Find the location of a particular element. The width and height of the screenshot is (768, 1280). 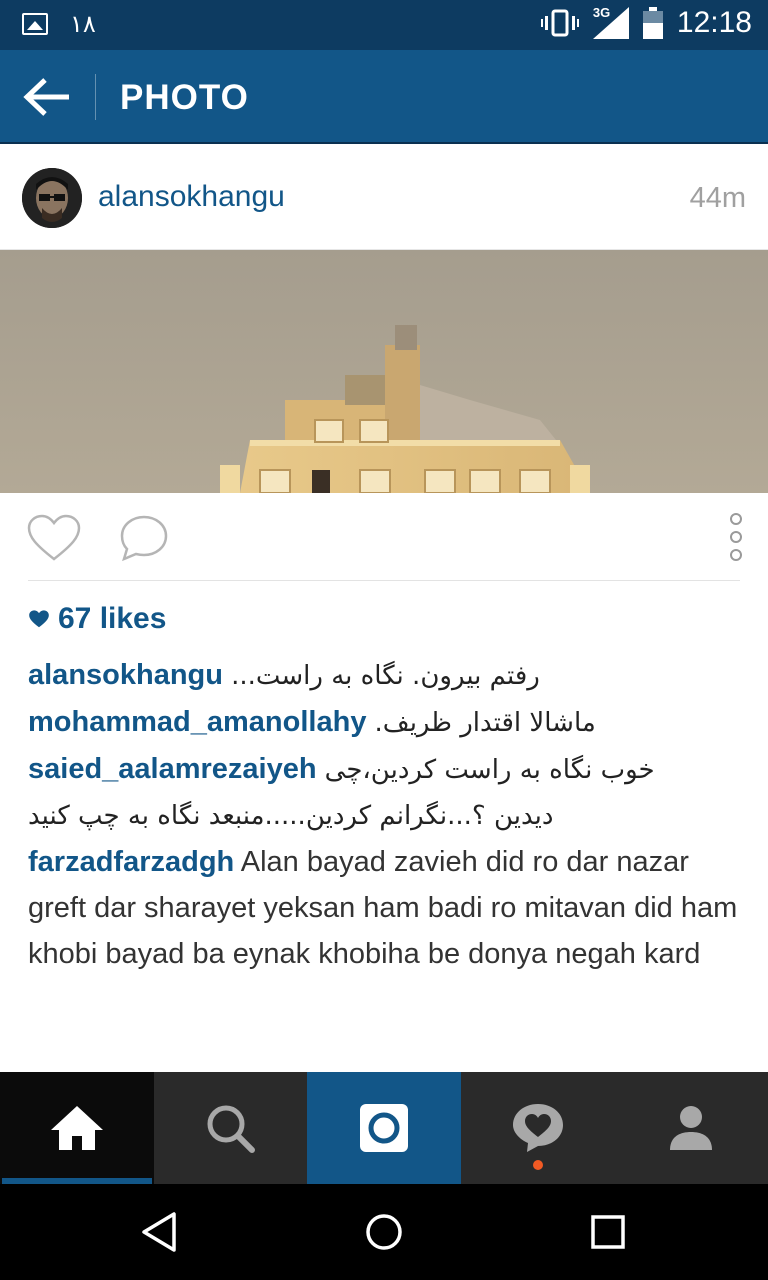

tab-activity is located at coordinates (537, 1128).